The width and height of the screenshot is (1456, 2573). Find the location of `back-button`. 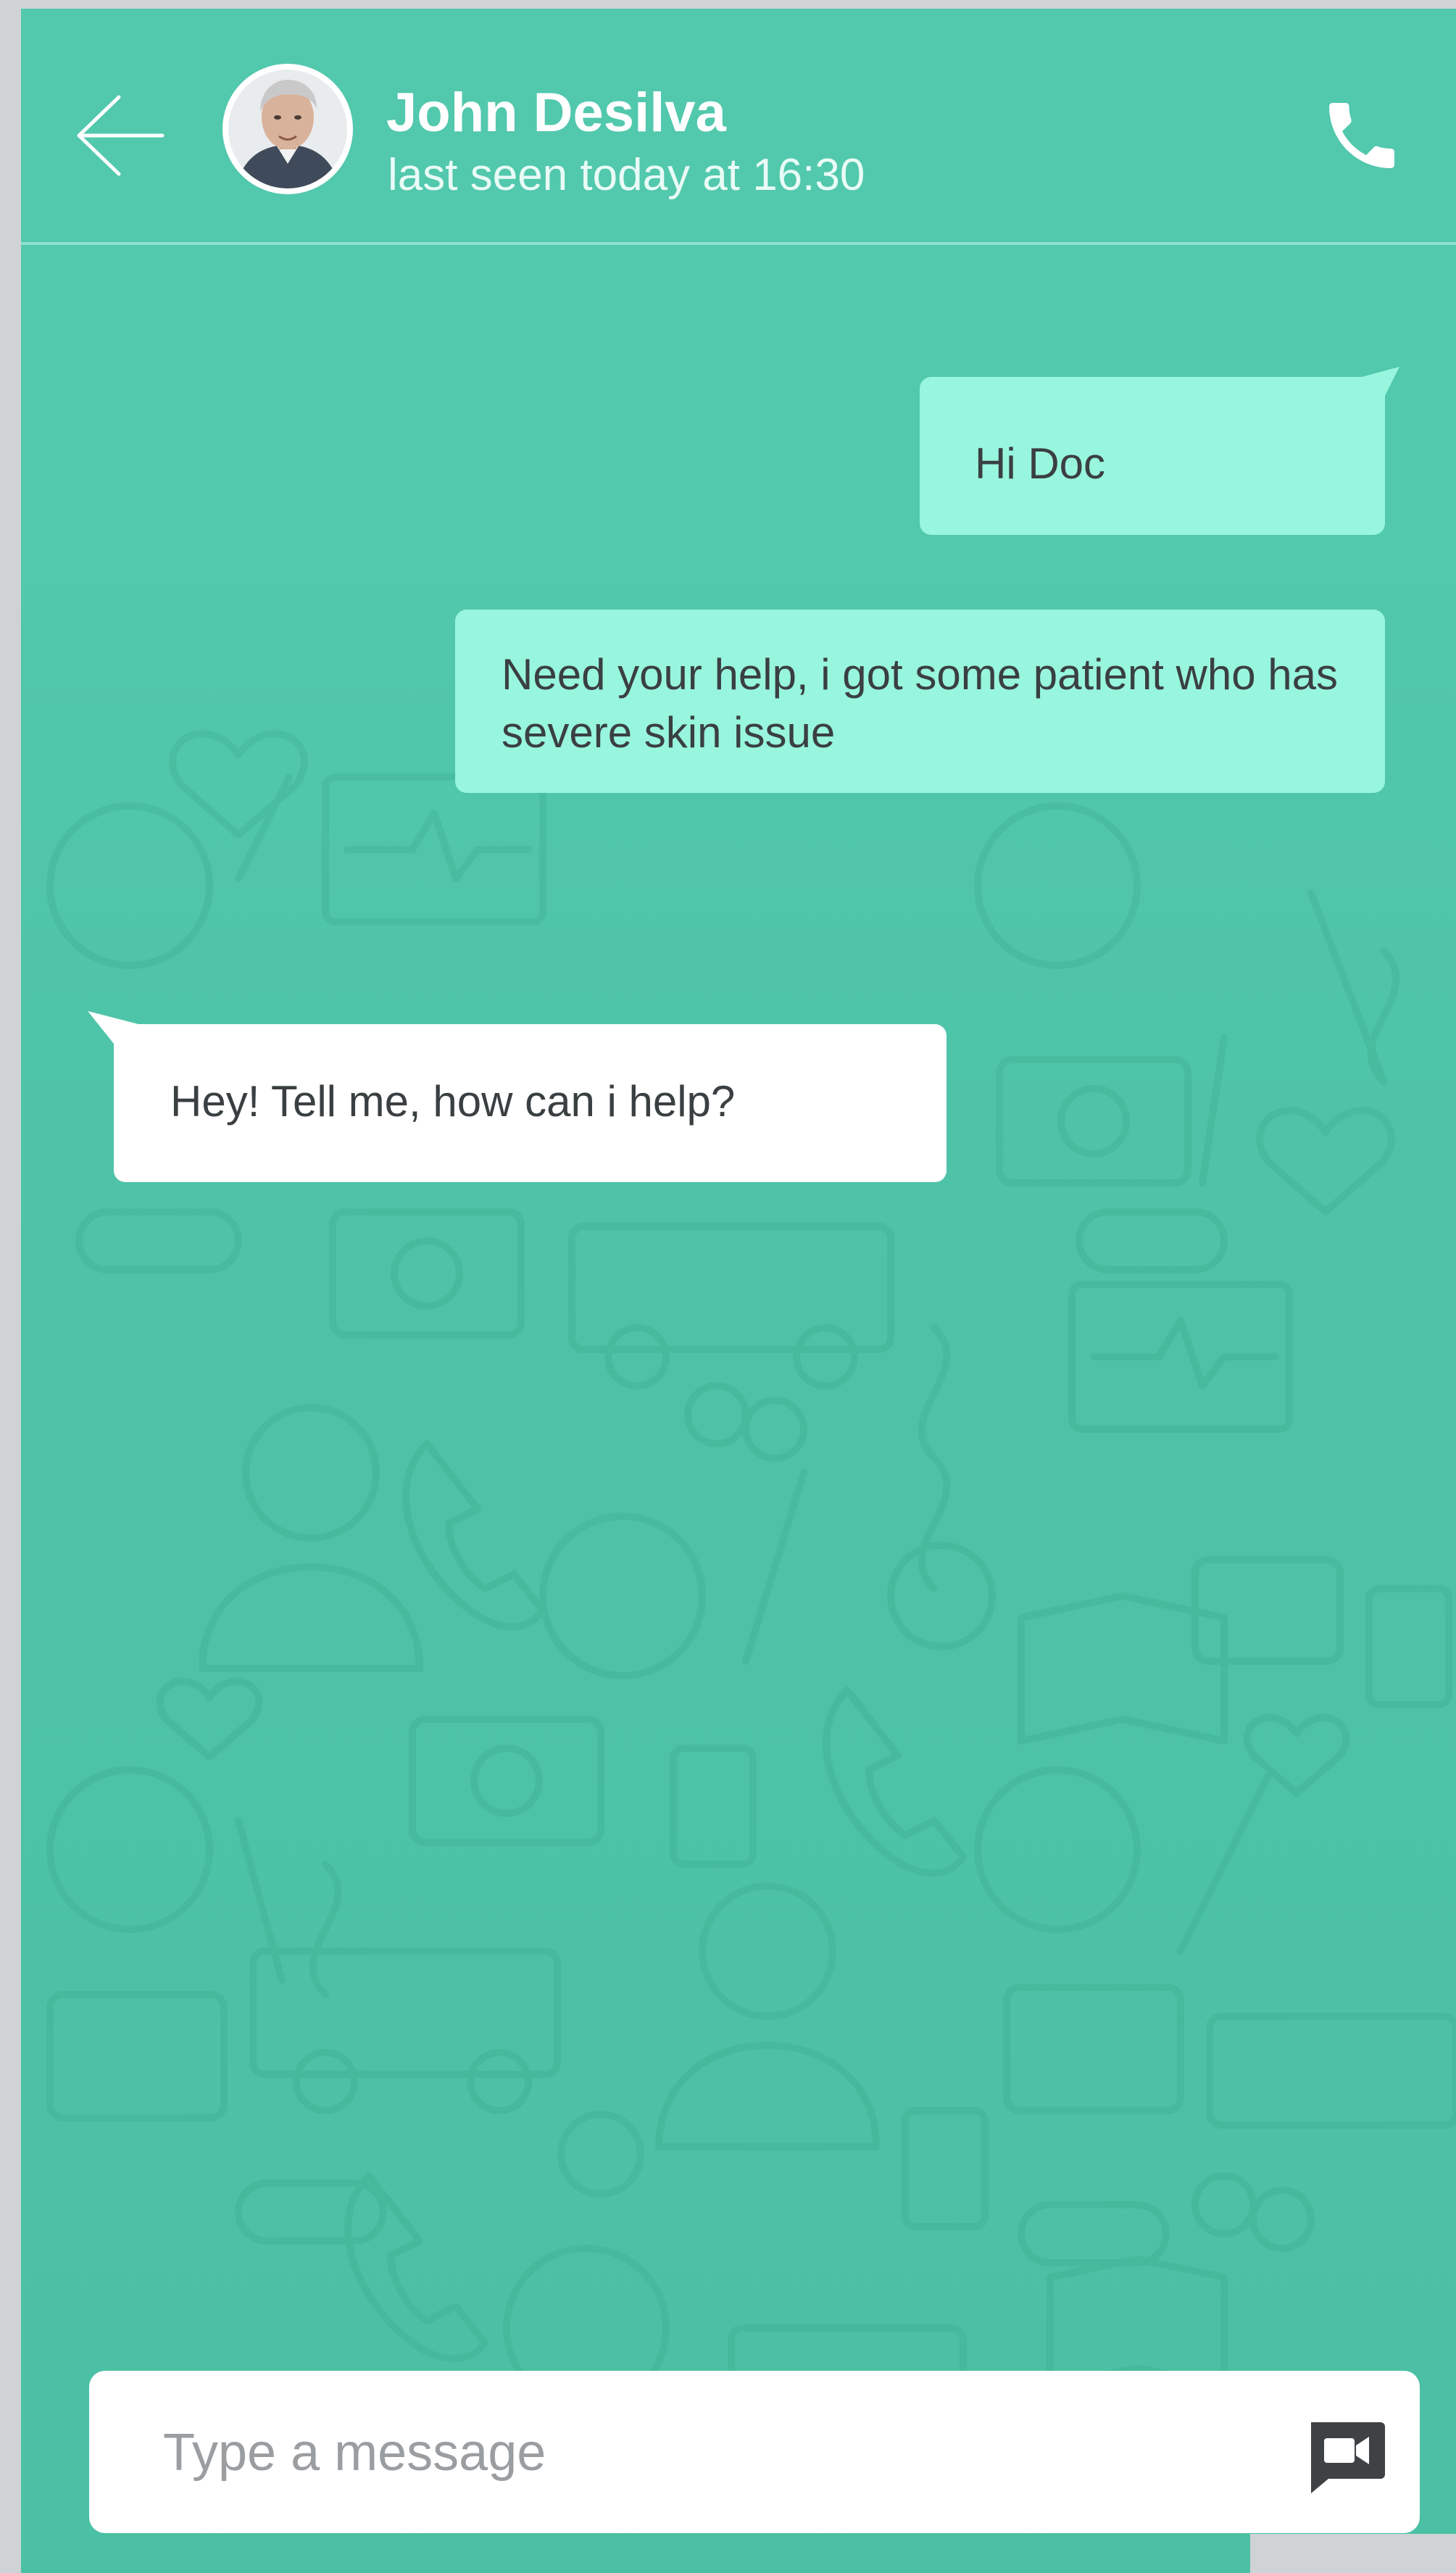

back-button is located at coordinates (119, 135).